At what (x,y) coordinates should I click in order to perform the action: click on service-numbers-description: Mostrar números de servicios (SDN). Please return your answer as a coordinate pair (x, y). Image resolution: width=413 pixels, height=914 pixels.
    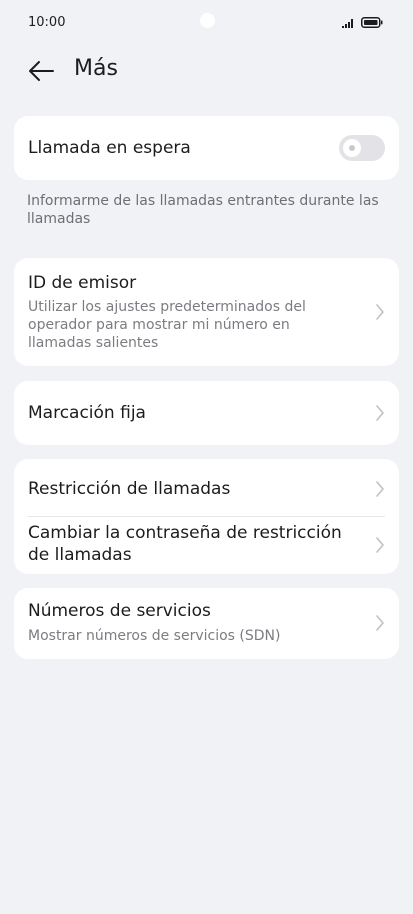
    Looking at the image, I should click on (154, 636).